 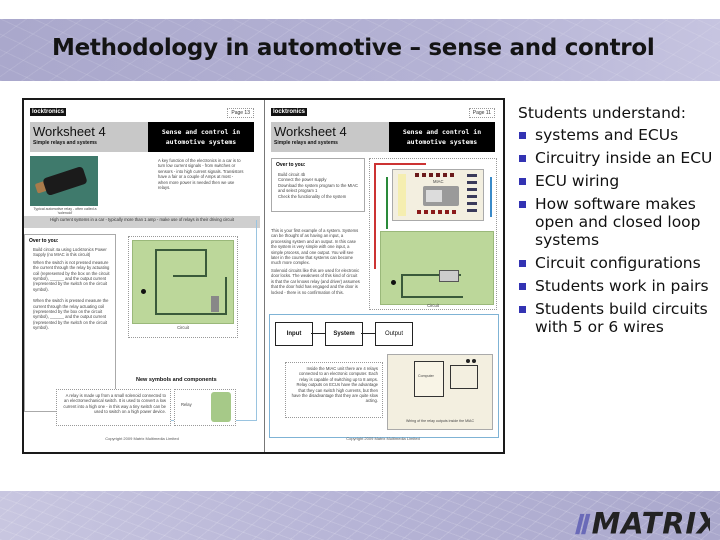 What do you see at coordinates (387, 203) in the screenshot?
I see `green-wire` at bounding box center [387, 203].